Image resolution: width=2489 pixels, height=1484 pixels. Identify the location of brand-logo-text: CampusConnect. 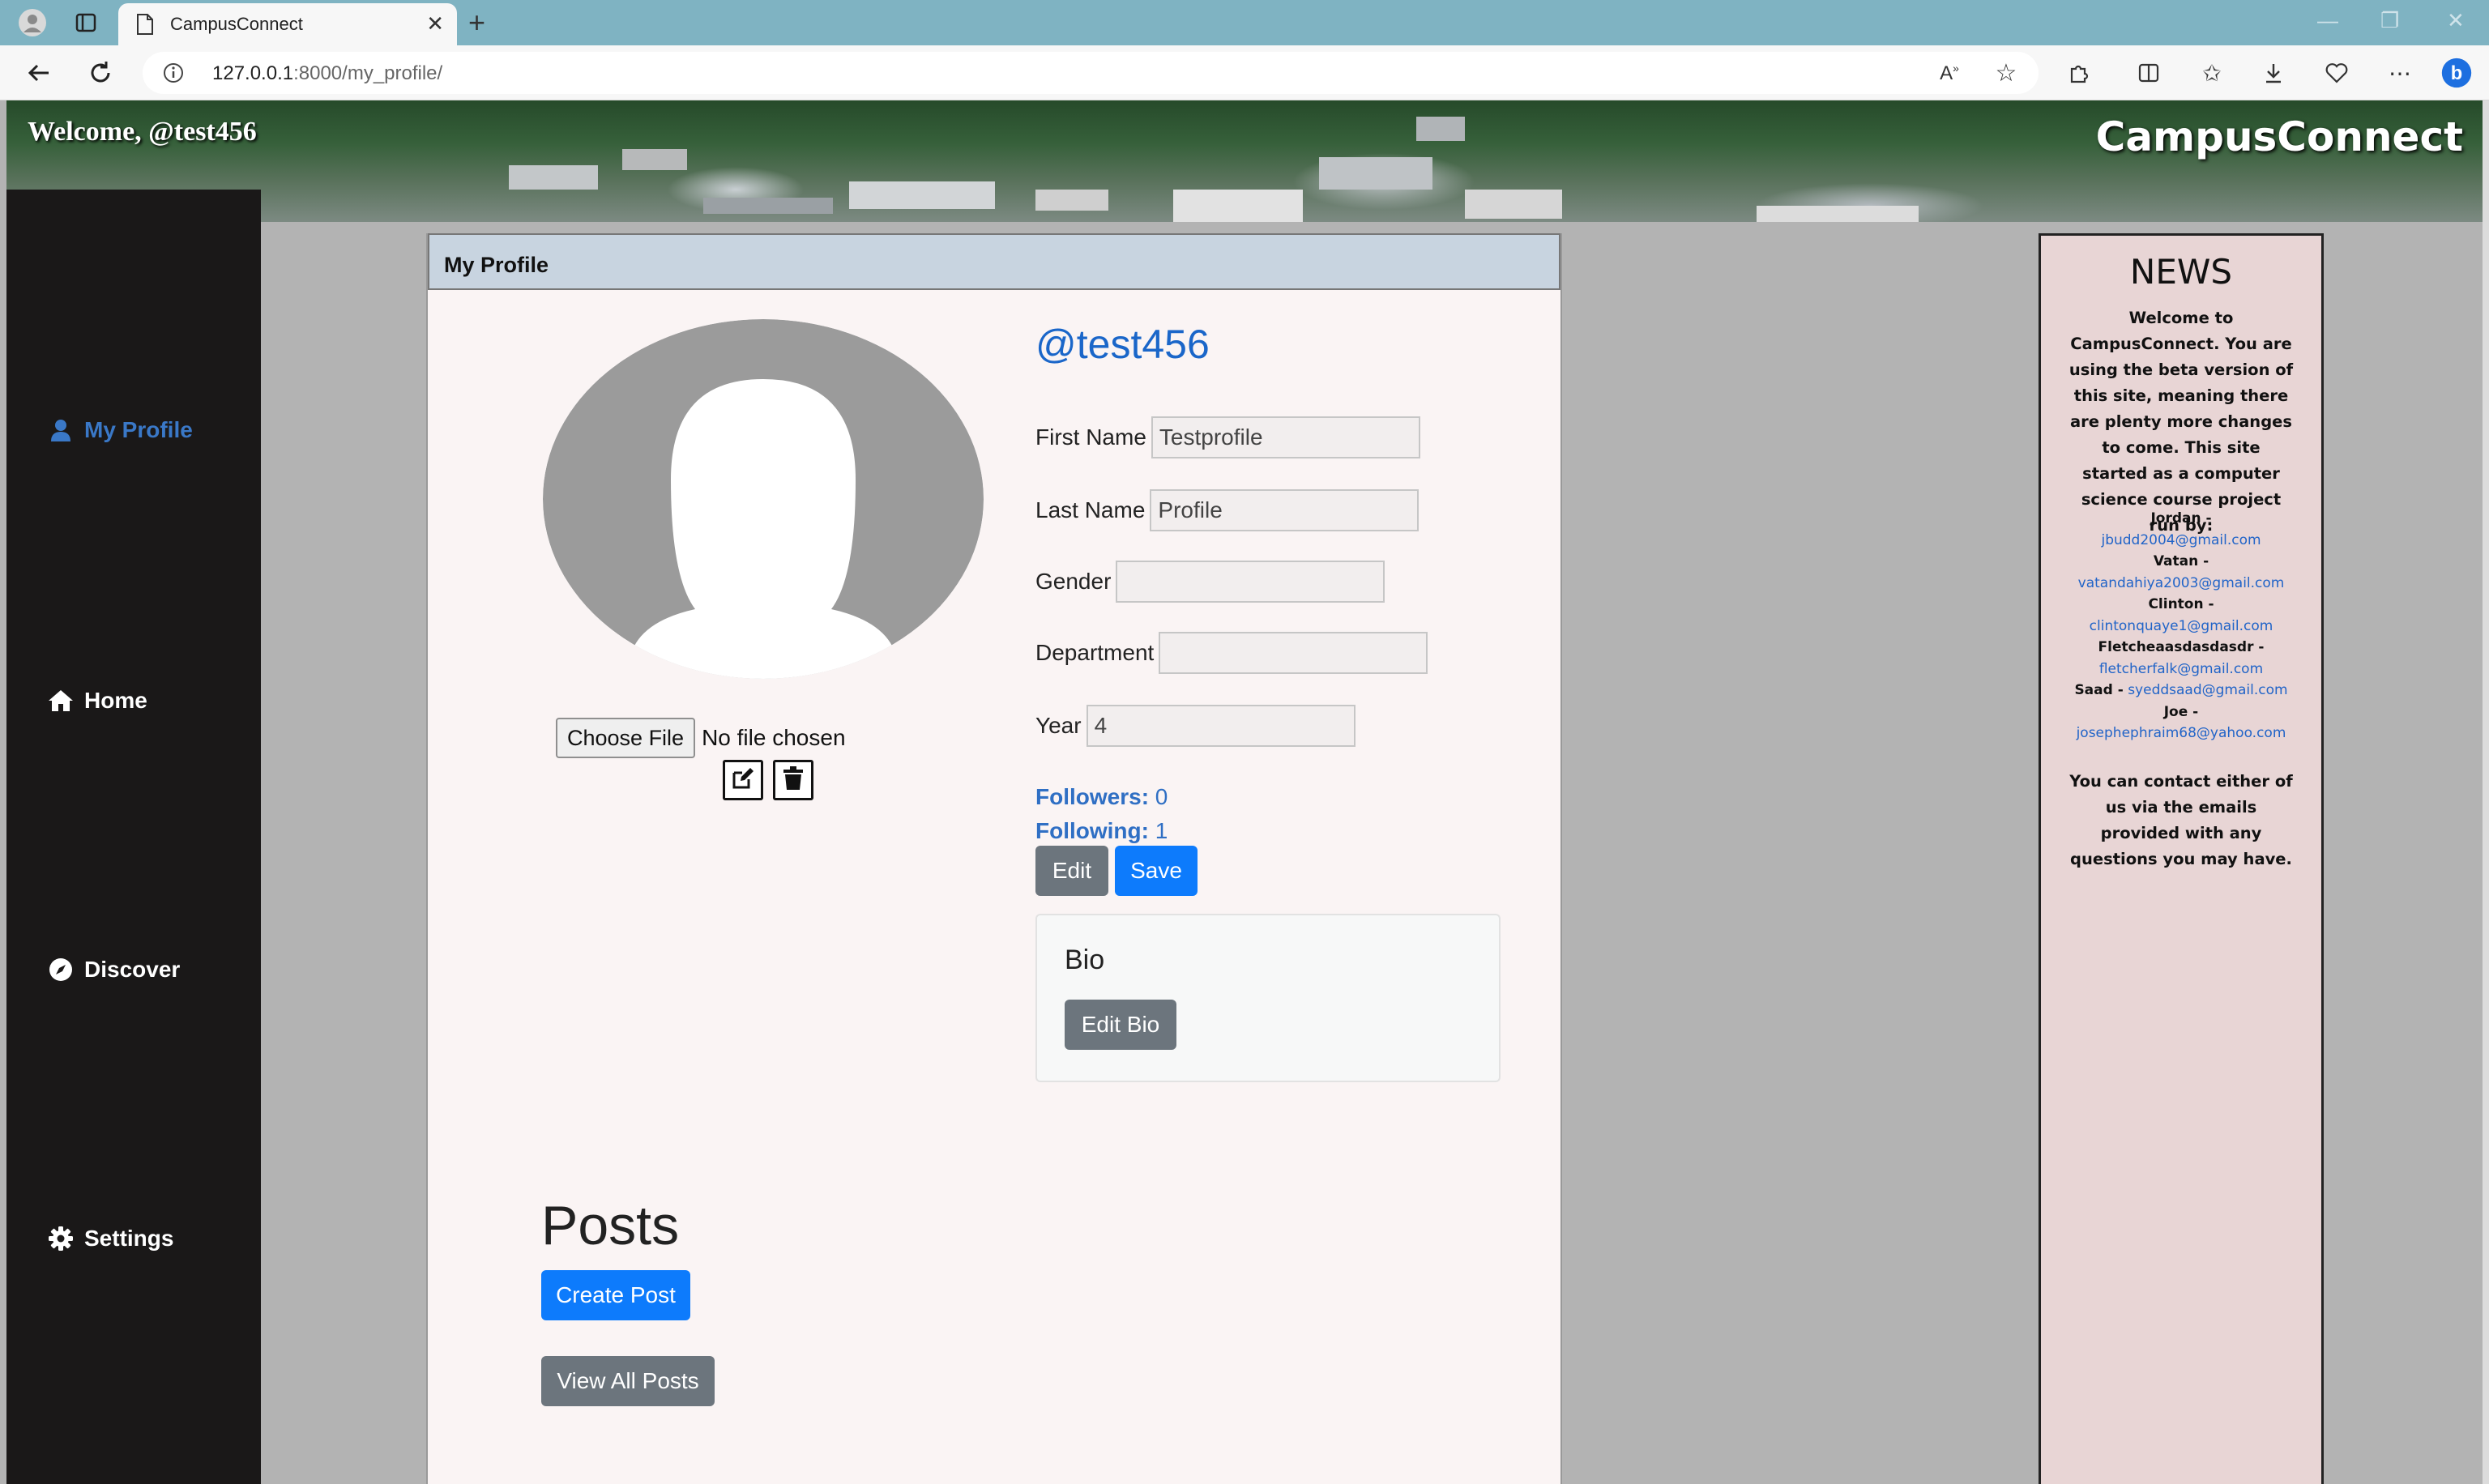
(2279, 136).